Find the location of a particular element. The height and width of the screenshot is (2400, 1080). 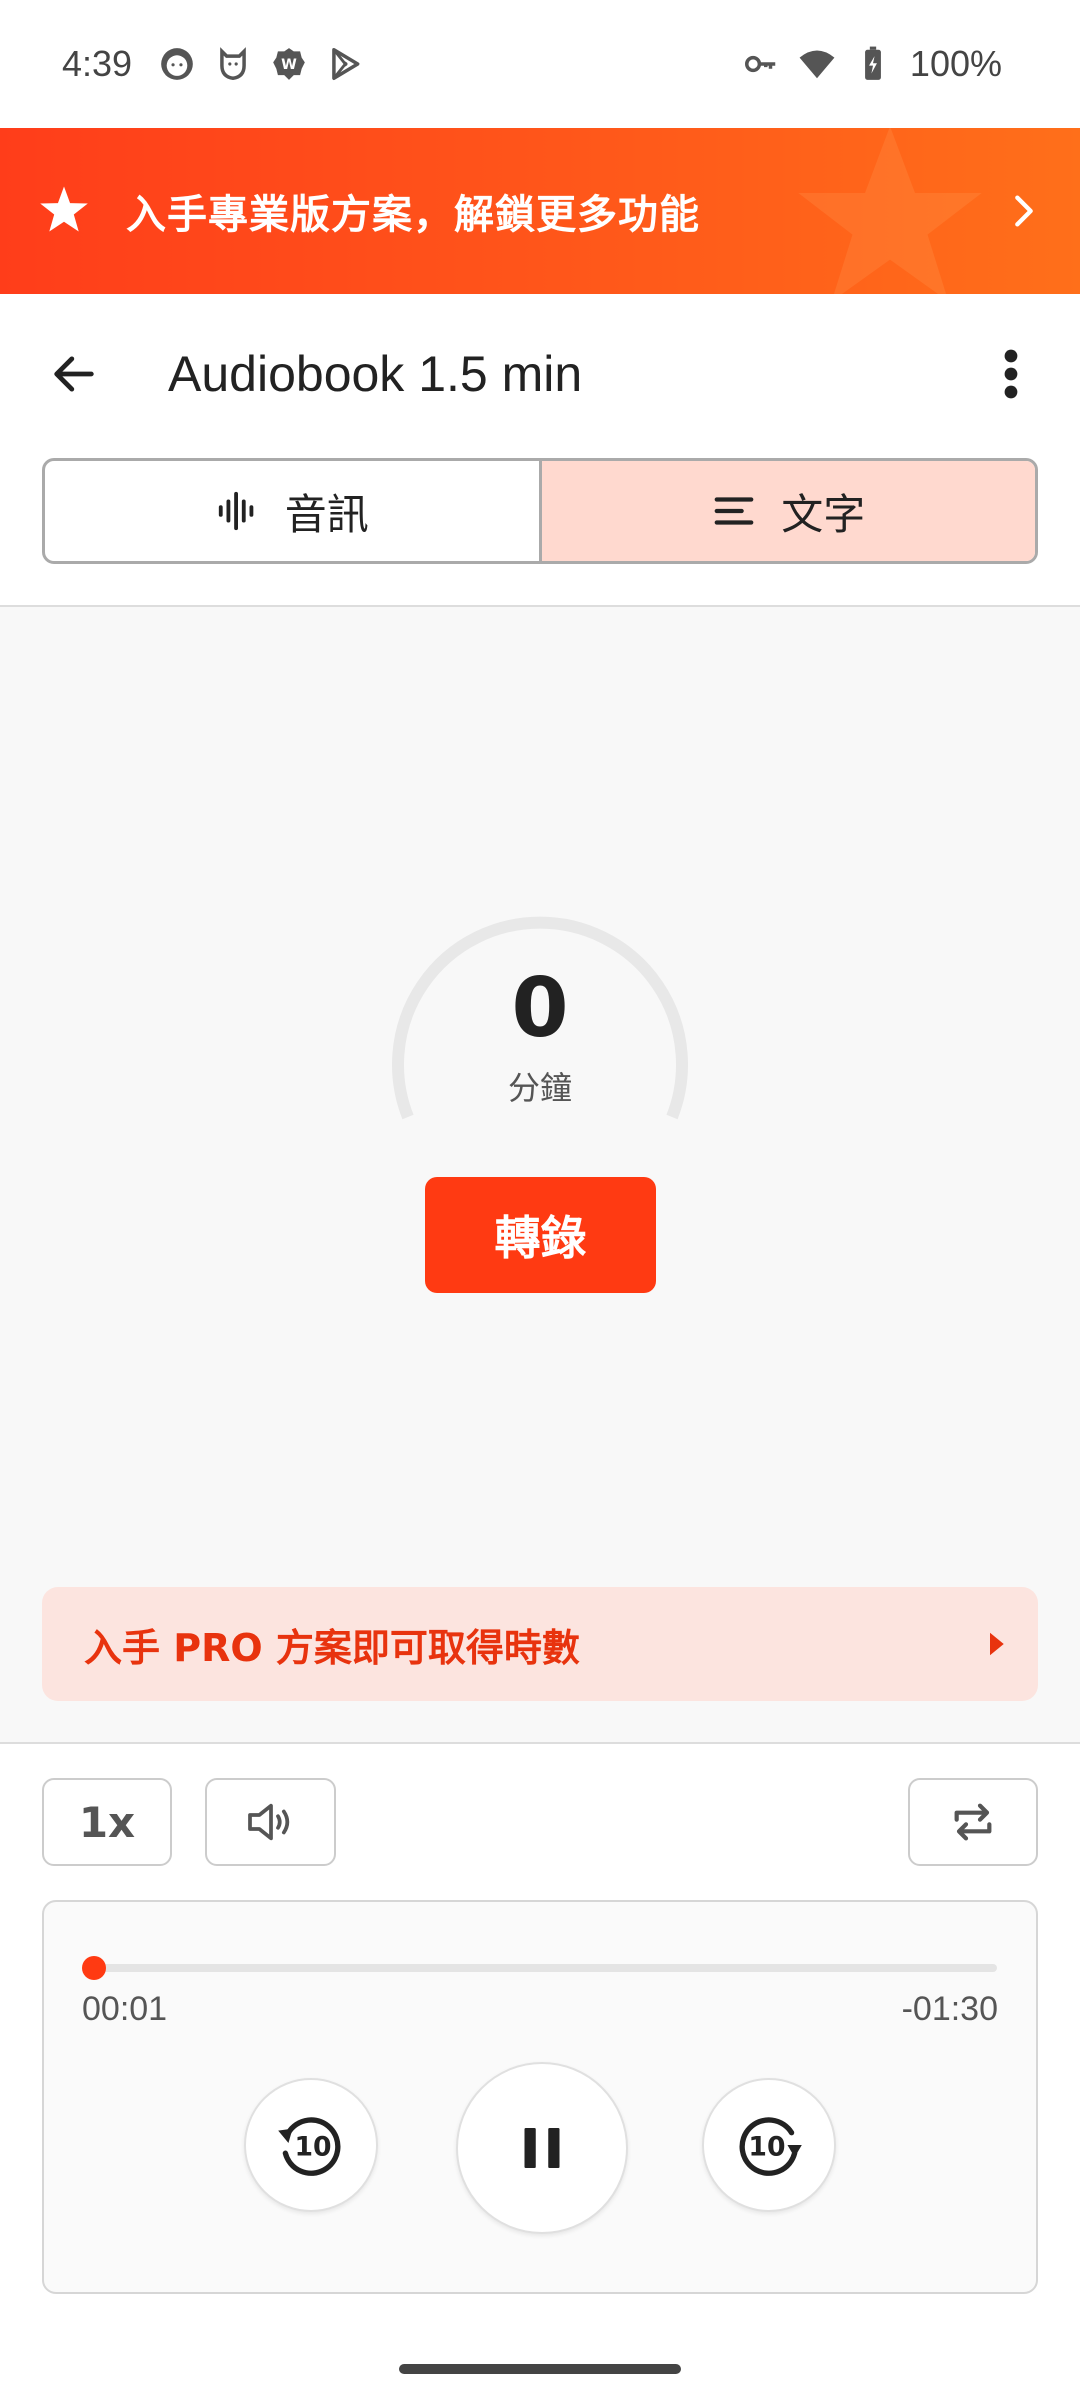

back-button is located at coordinates (74, 374).